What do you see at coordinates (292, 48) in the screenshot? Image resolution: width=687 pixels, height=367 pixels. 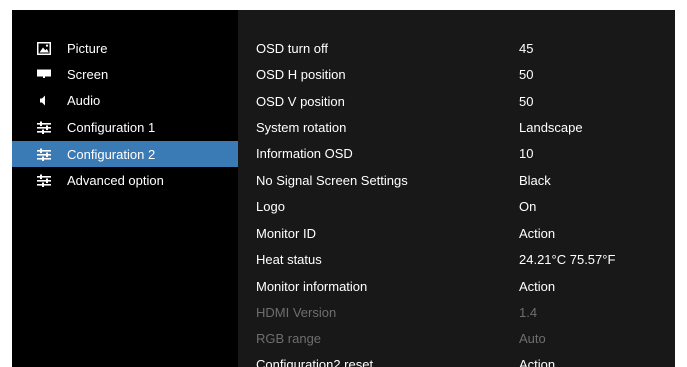 I see `setting-name: OSD turn off` at bounding box center [292, 48].